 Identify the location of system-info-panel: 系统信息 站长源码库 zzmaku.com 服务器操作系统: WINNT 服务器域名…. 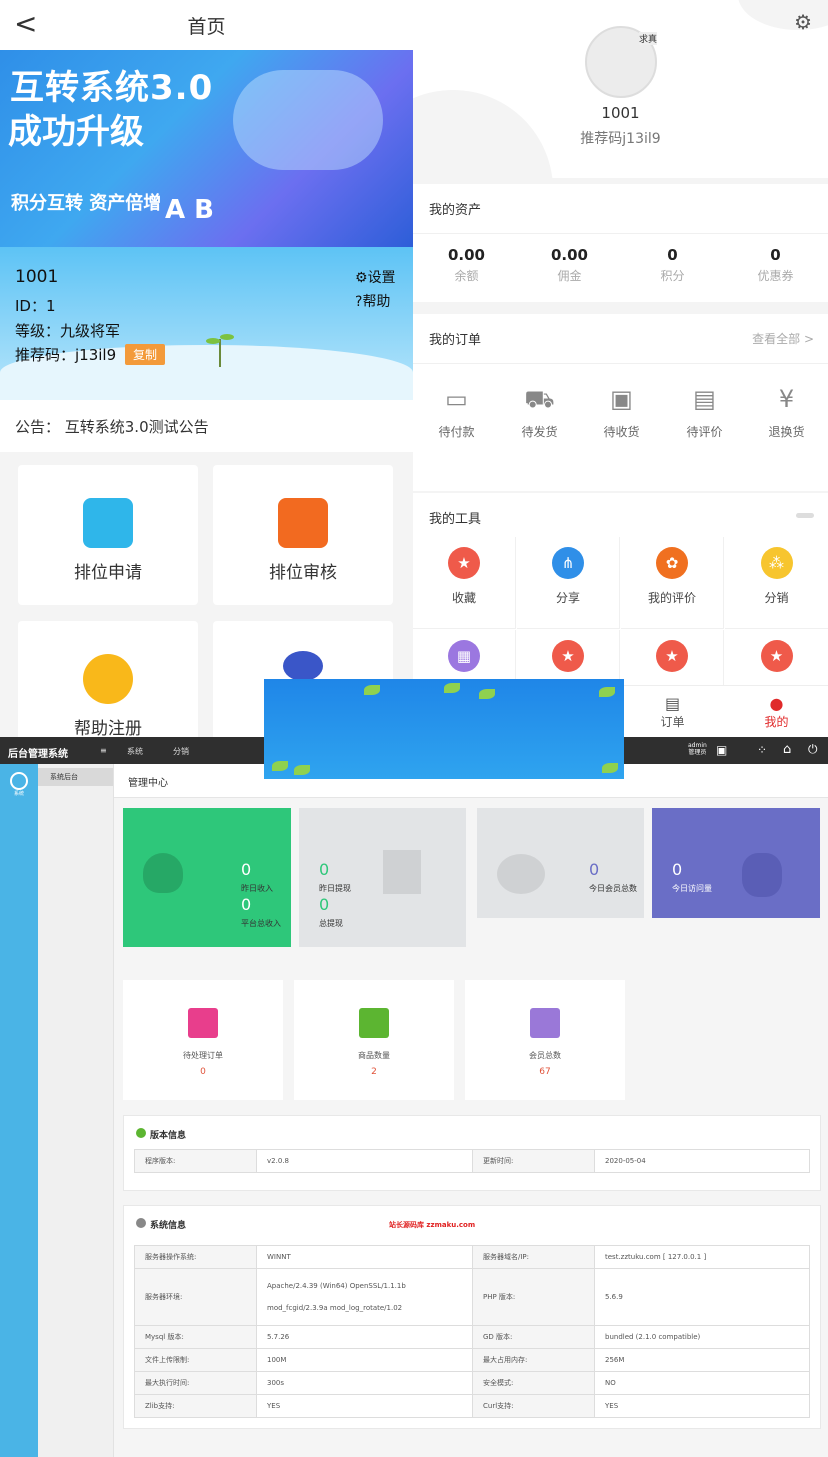
(472, 1317).